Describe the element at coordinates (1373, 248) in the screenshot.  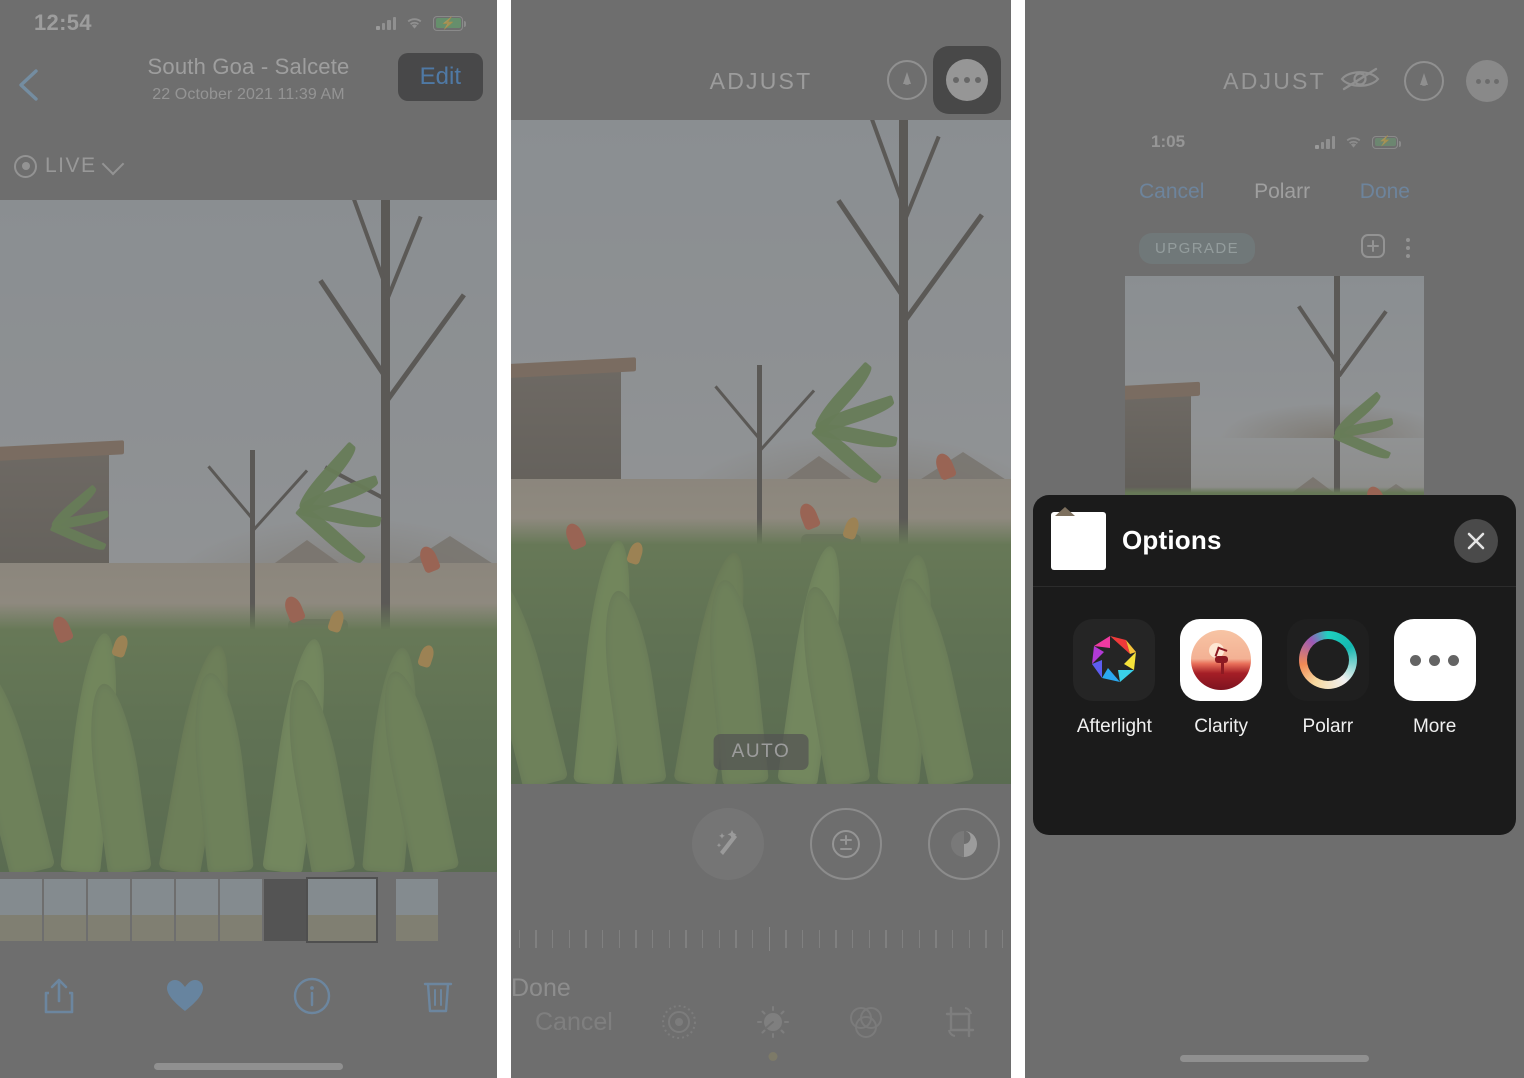
I see `add-square-icon` at that location.